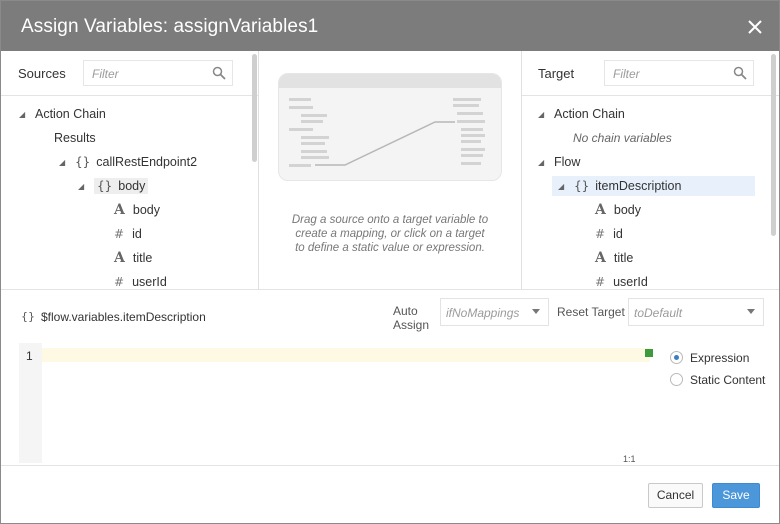 This screenshot has width=780, height=524. I want to click on tree-node-callrestendpoint2: ◢ {} callRestEndpoint2, so click(128, 162).